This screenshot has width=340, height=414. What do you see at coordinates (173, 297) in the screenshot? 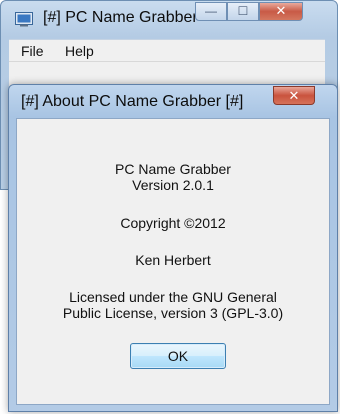
I see `license-line-1: Licensed under the GNU General` at bounding box center [173, 297].